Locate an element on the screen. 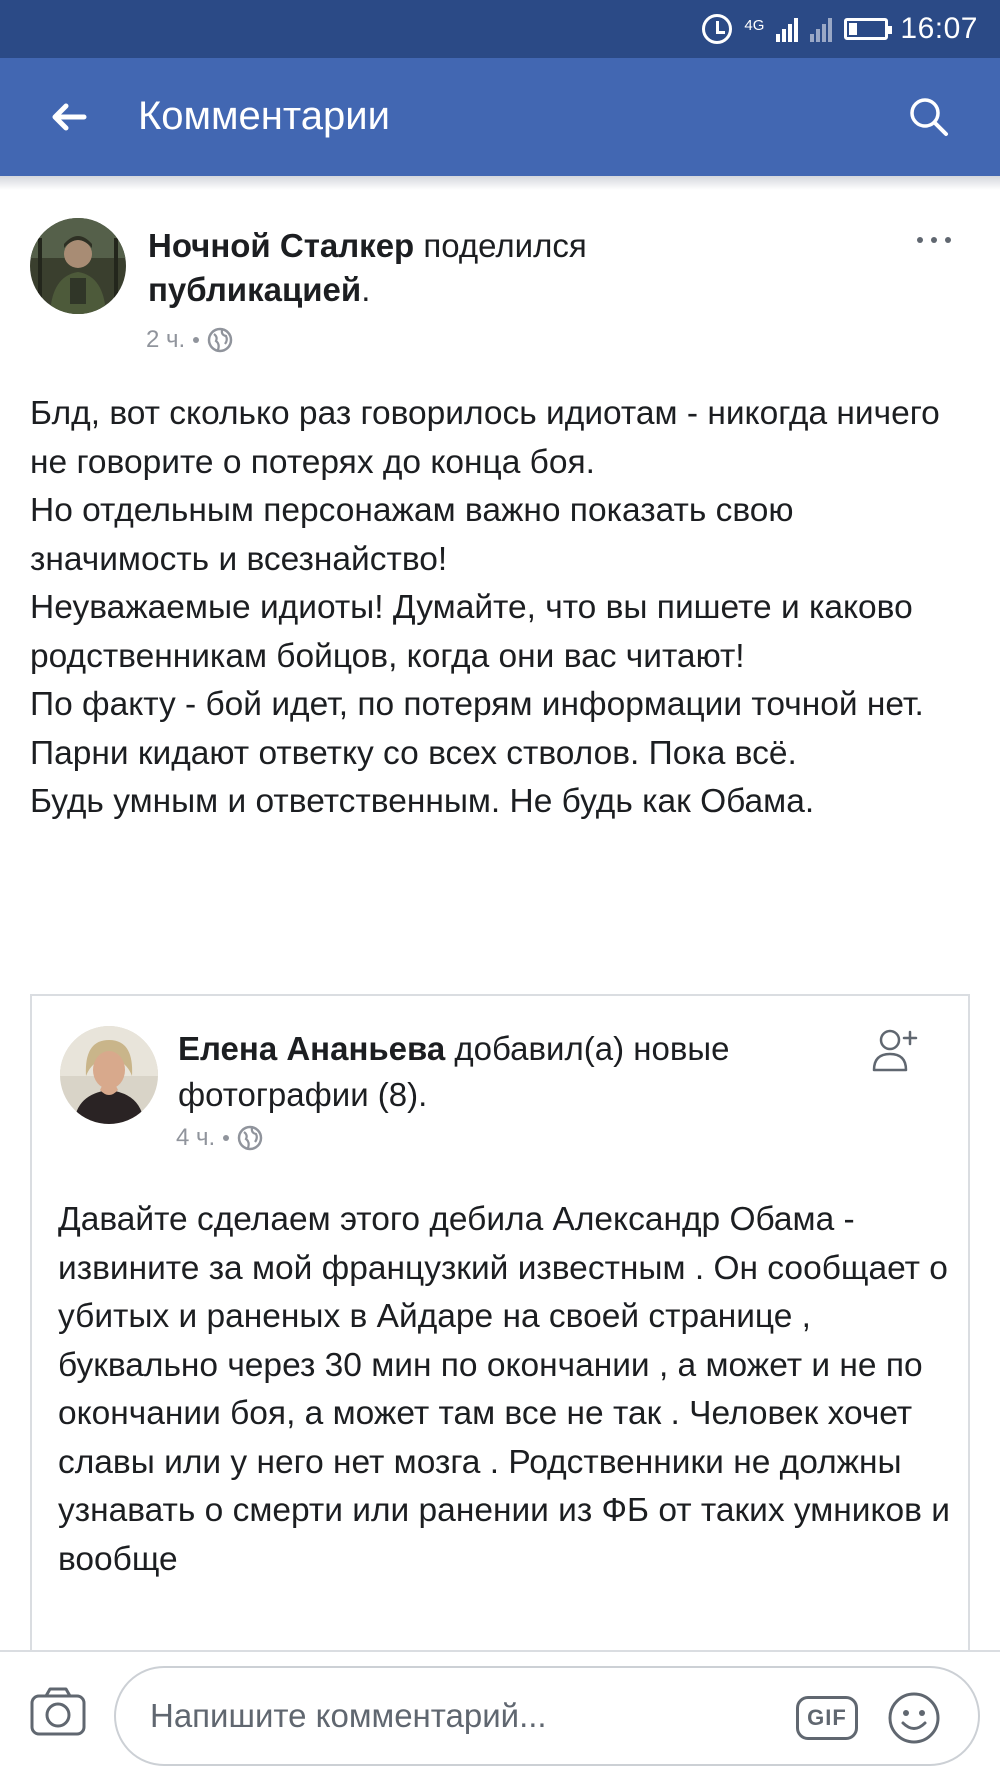 The height and width of the screenshot is (1777, 1000). more-horizontal-icon is located at coordinates (920, 240).